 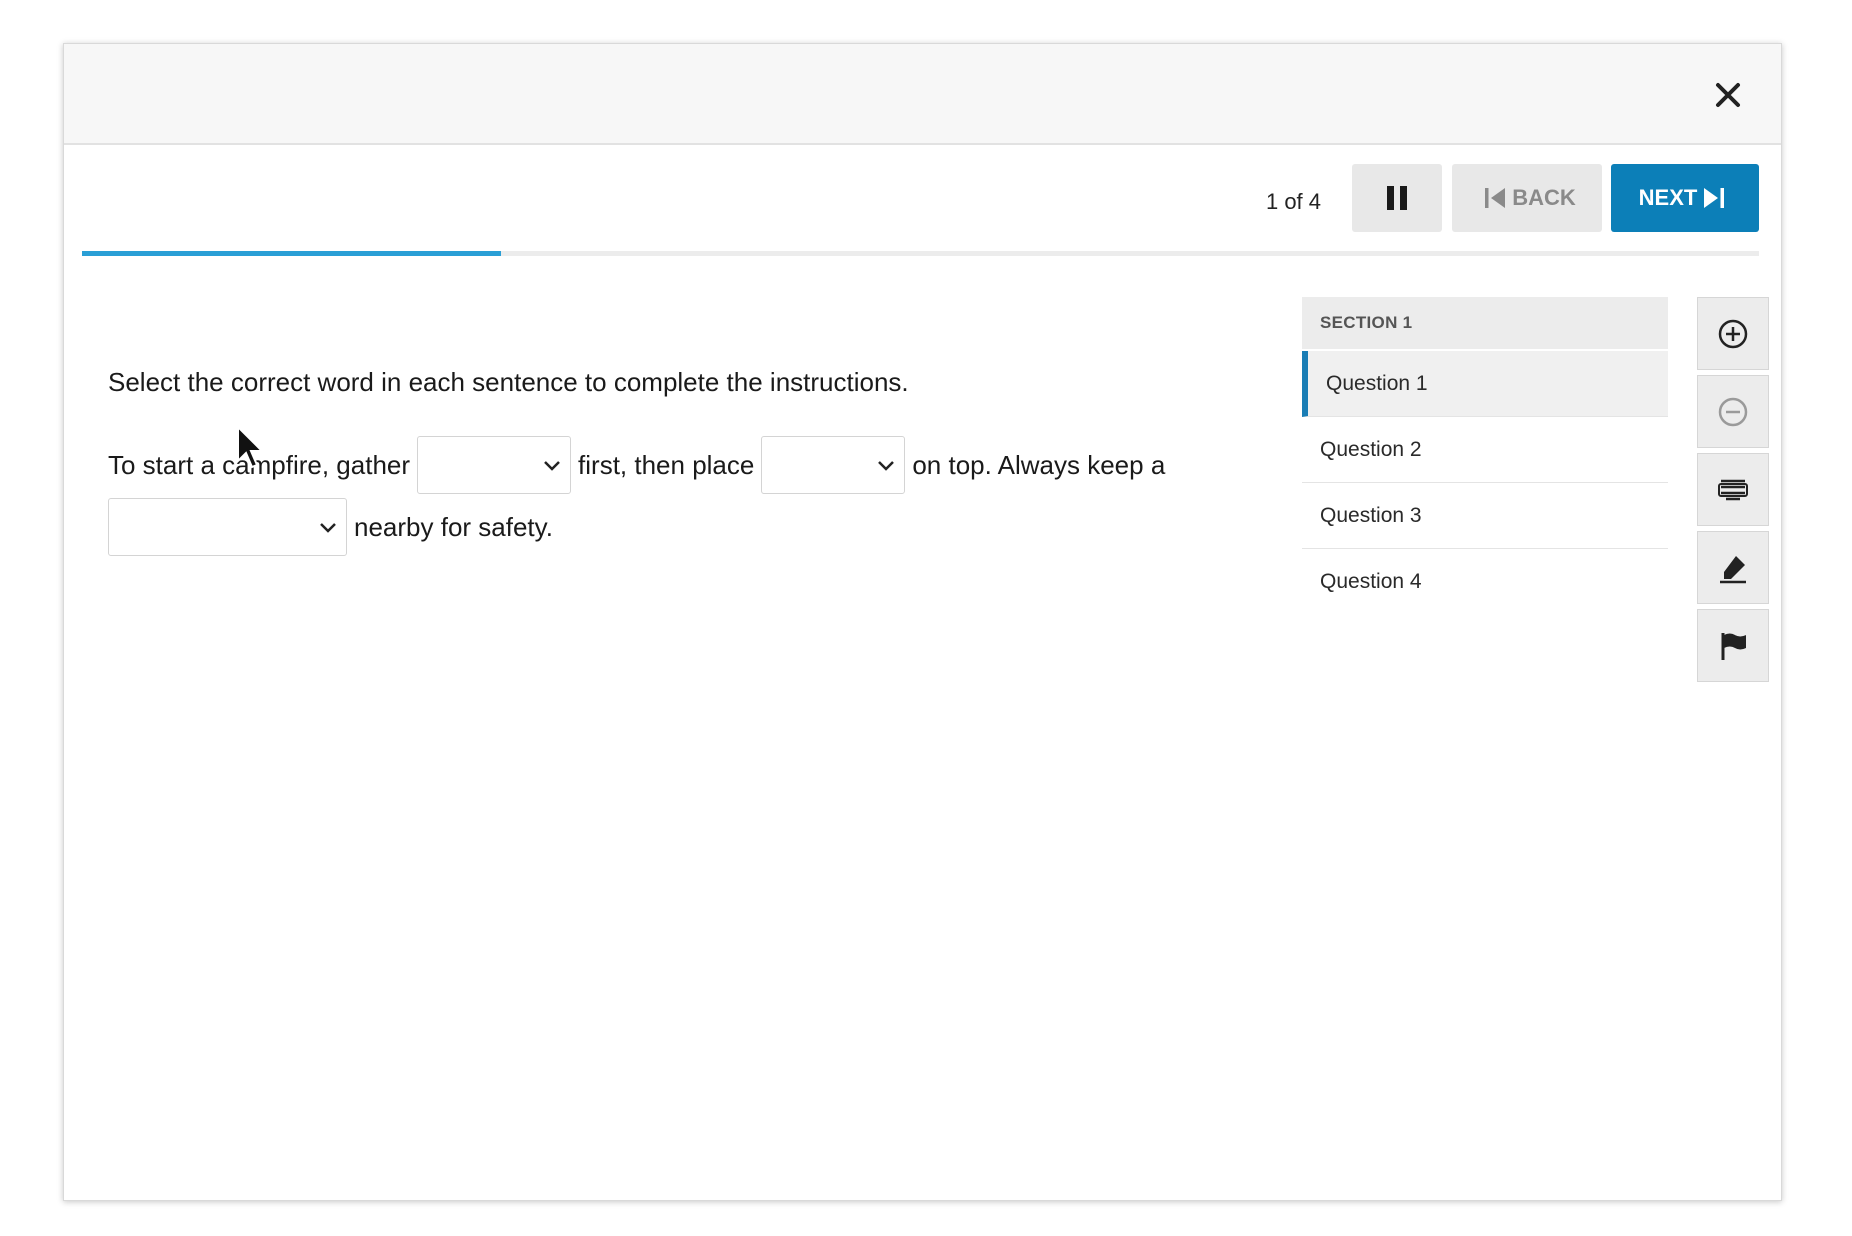 What do you see at coordinates (1377, 383) in the screenshot?
I see `nav-item-label: Question 1` at bounding box center [1377, 383].